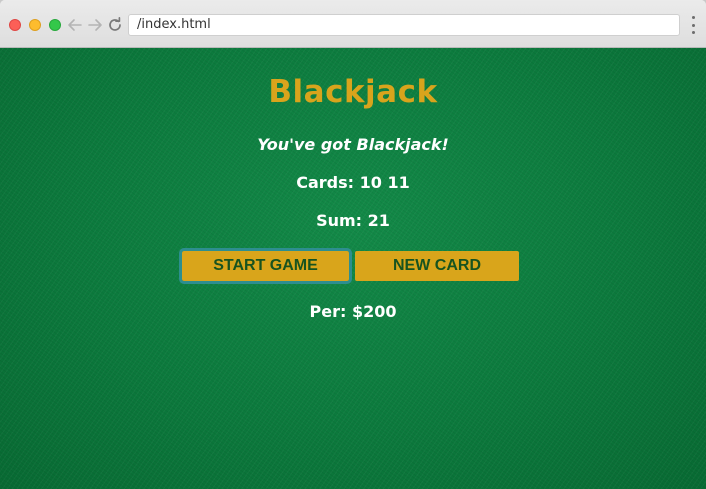 The width and height of the screenshot is (706, 489). Describe the element at coordinates (693, 25) in the screenshot. I see `vertical-dots-icon` at that location.